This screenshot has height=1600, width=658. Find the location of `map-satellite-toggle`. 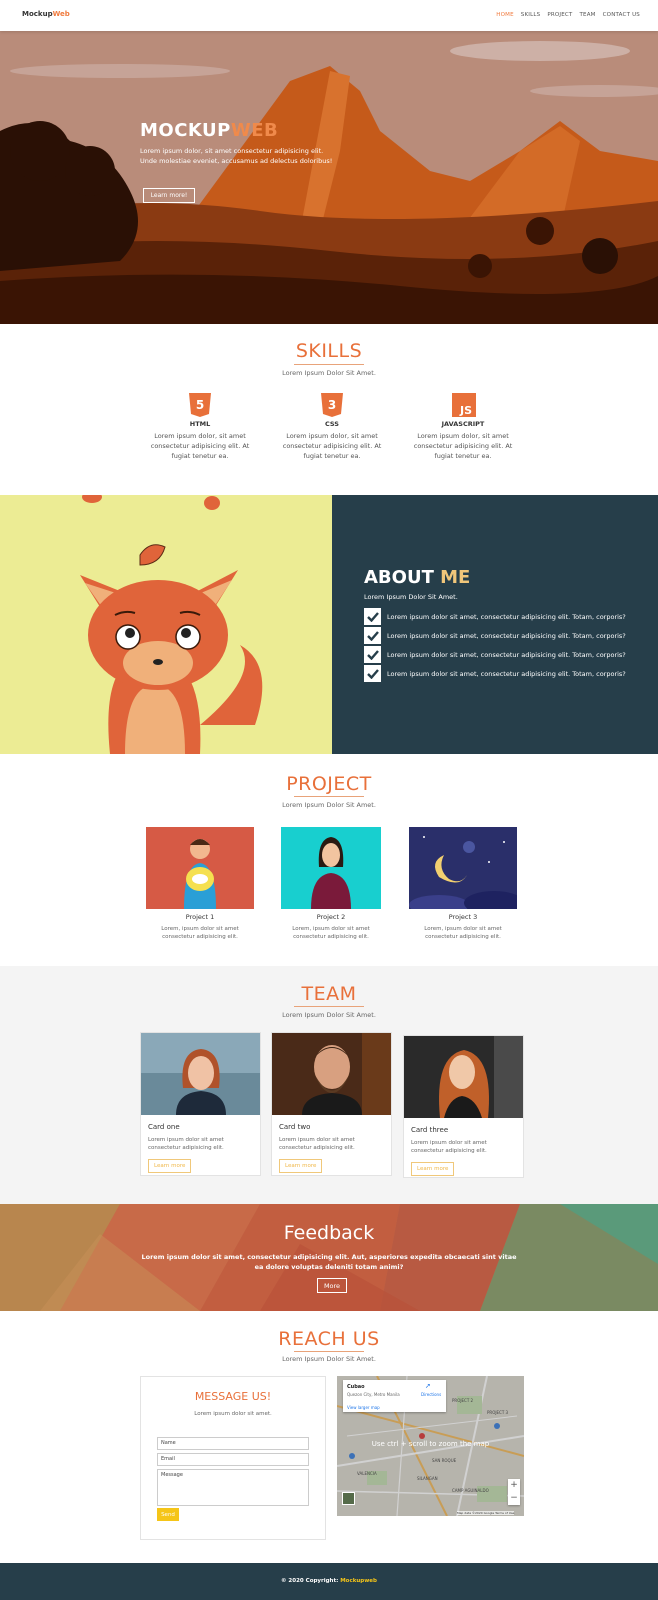

map-satellite-toggle is located at coordinates (348, 1498).